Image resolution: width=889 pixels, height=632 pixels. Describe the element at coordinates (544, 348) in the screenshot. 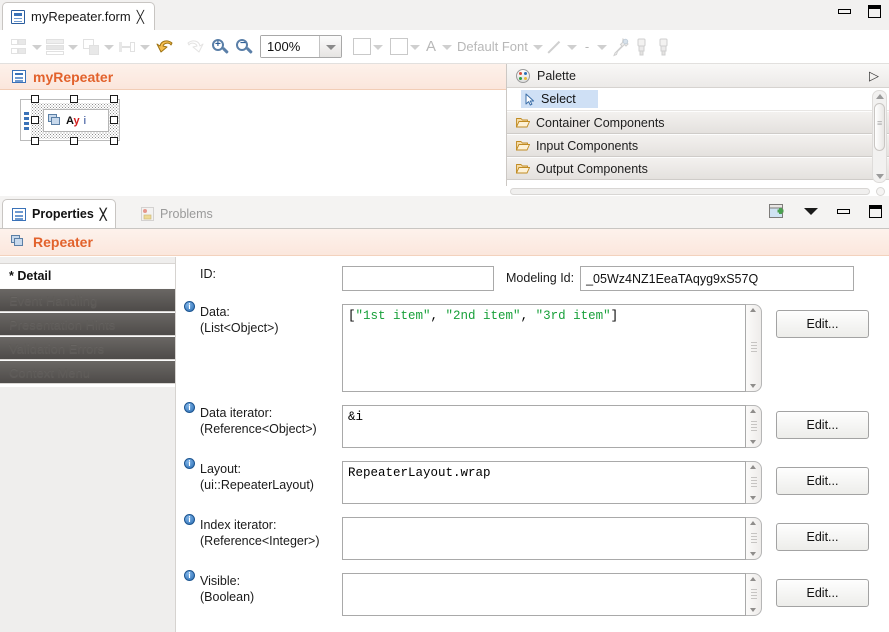

I see `data-textarea: ["1st item", "2nd item", "3rd item"]` at that location.